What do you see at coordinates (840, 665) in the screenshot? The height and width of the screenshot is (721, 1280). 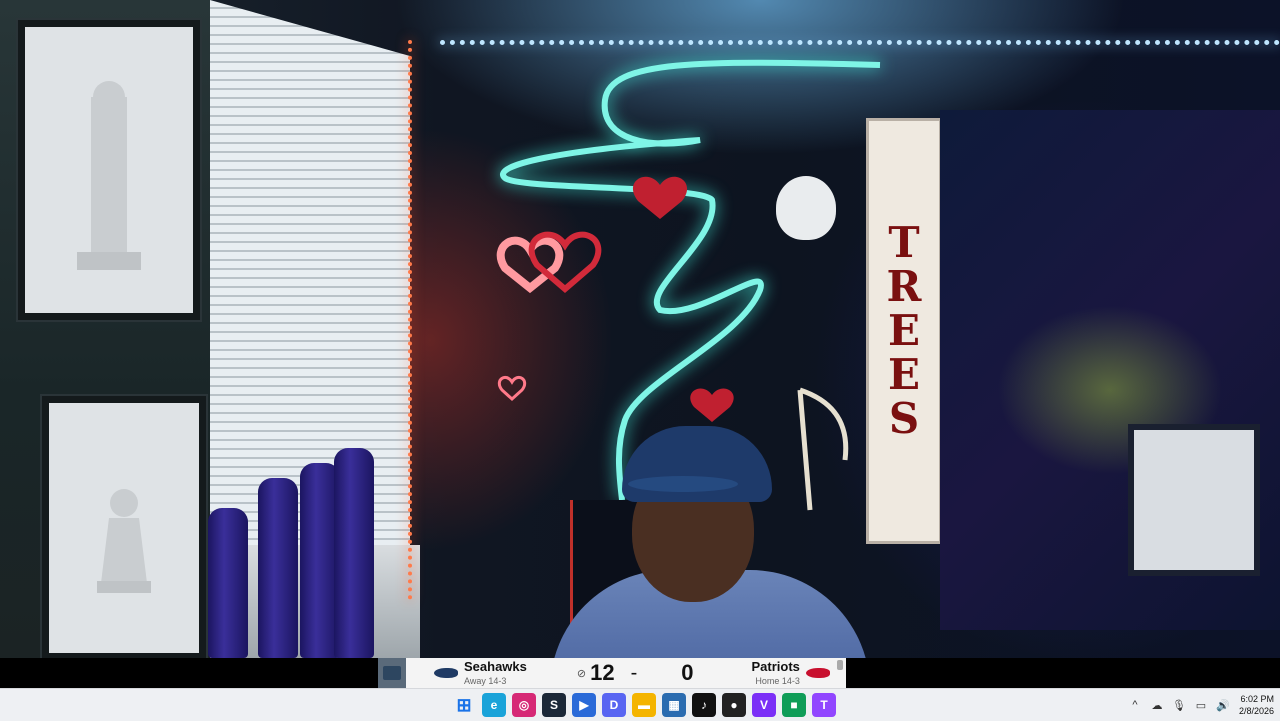 I see `scoreboard-scroll-handle` at bounding box center [840, 665].